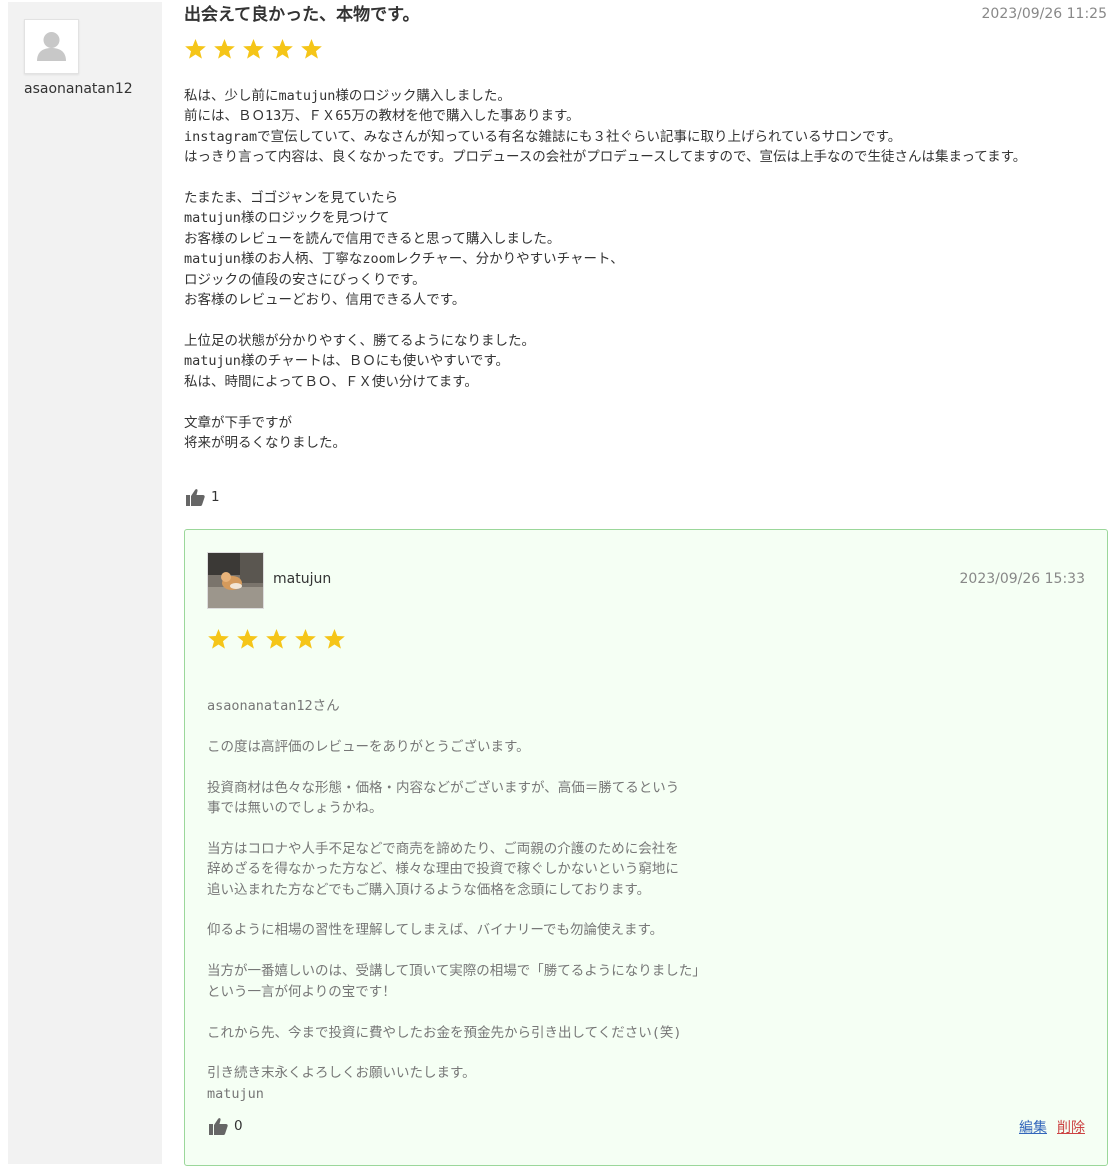 The width and height of the screenshot is (1112, 1168). Describe the element at coordinates (1044, 14) in the screenshot. I see `review-date: 2023/09/26 11:25` at that location.